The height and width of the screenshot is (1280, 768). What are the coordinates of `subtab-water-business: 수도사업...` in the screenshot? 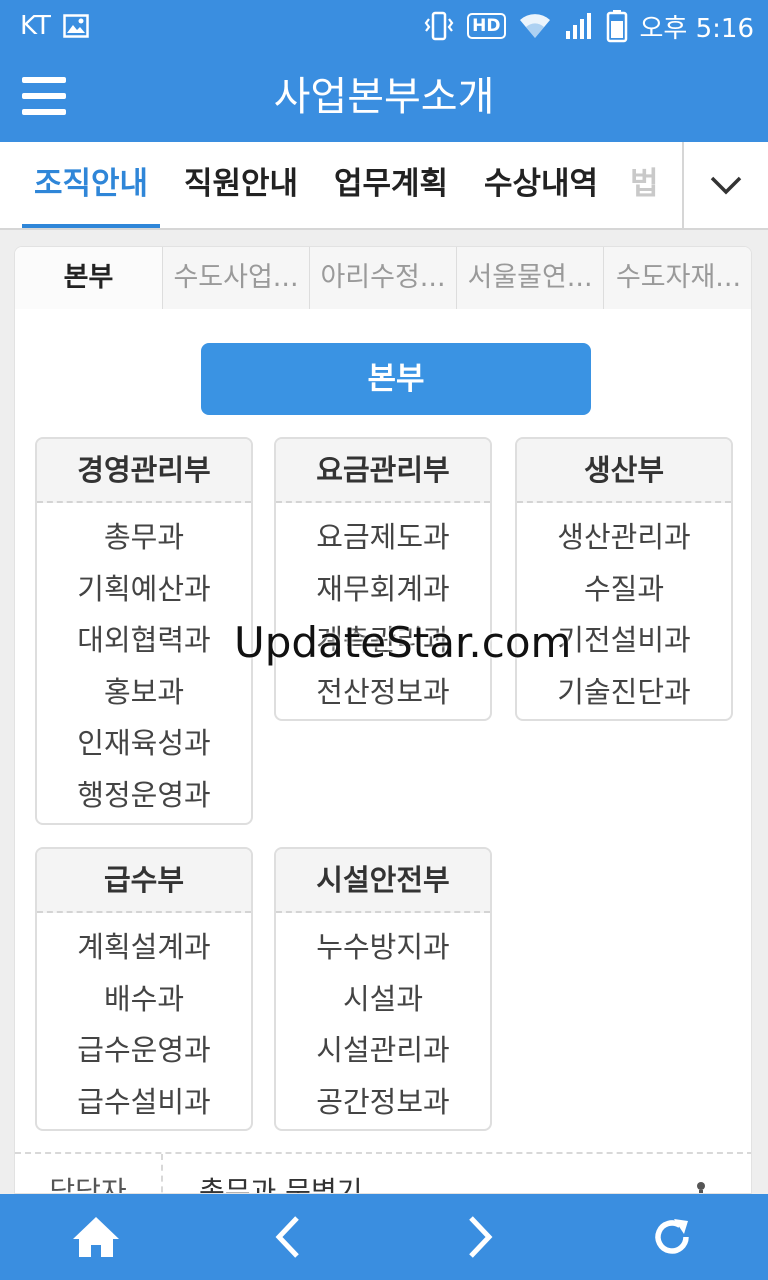 It's located at (235, 278).